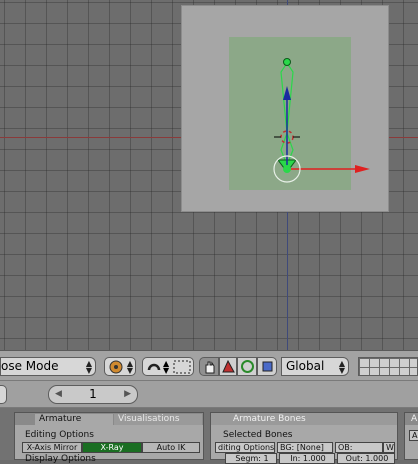 The height and width of the screenshot is (464, 418). I want to click on auto-ik-toggle: Auto IK, so click(171, 447).